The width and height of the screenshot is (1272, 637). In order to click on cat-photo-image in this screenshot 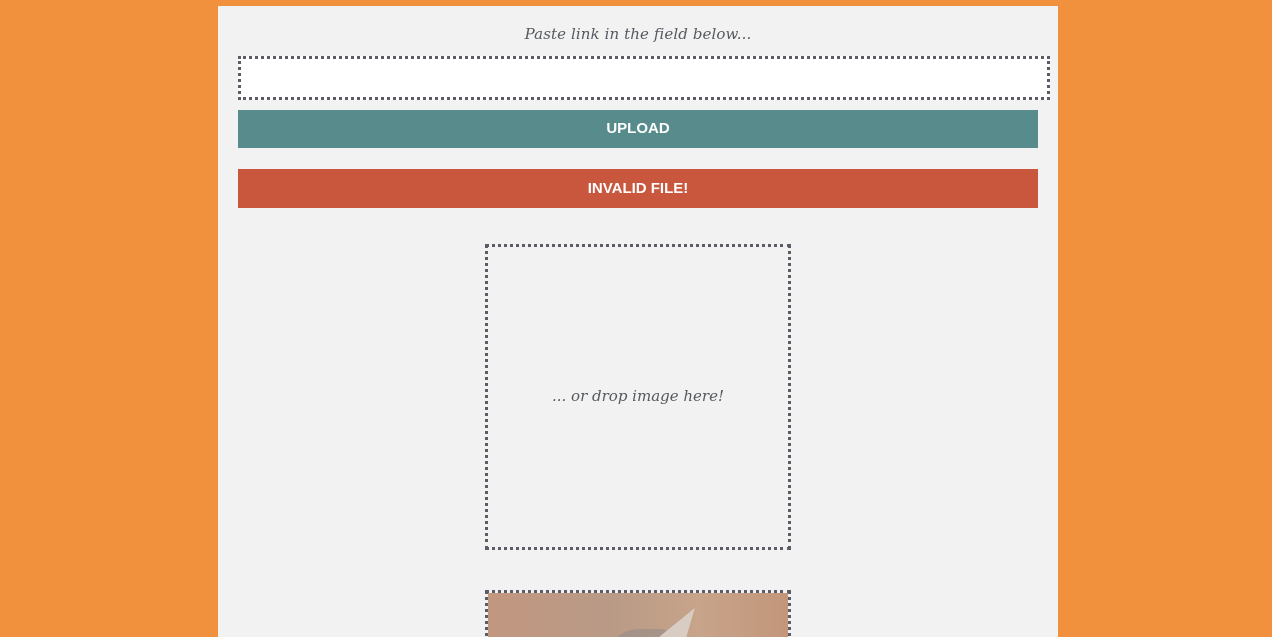, I will do `click(638, 615)`.